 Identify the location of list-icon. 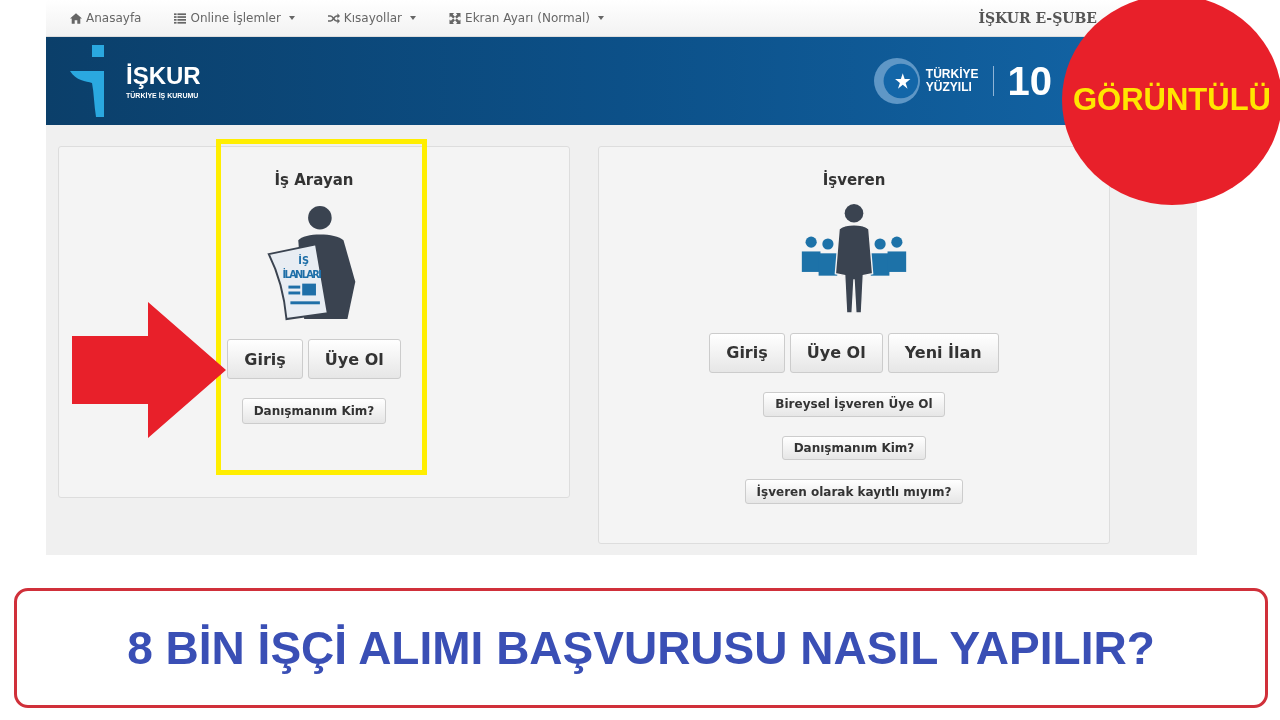
(180, 18).